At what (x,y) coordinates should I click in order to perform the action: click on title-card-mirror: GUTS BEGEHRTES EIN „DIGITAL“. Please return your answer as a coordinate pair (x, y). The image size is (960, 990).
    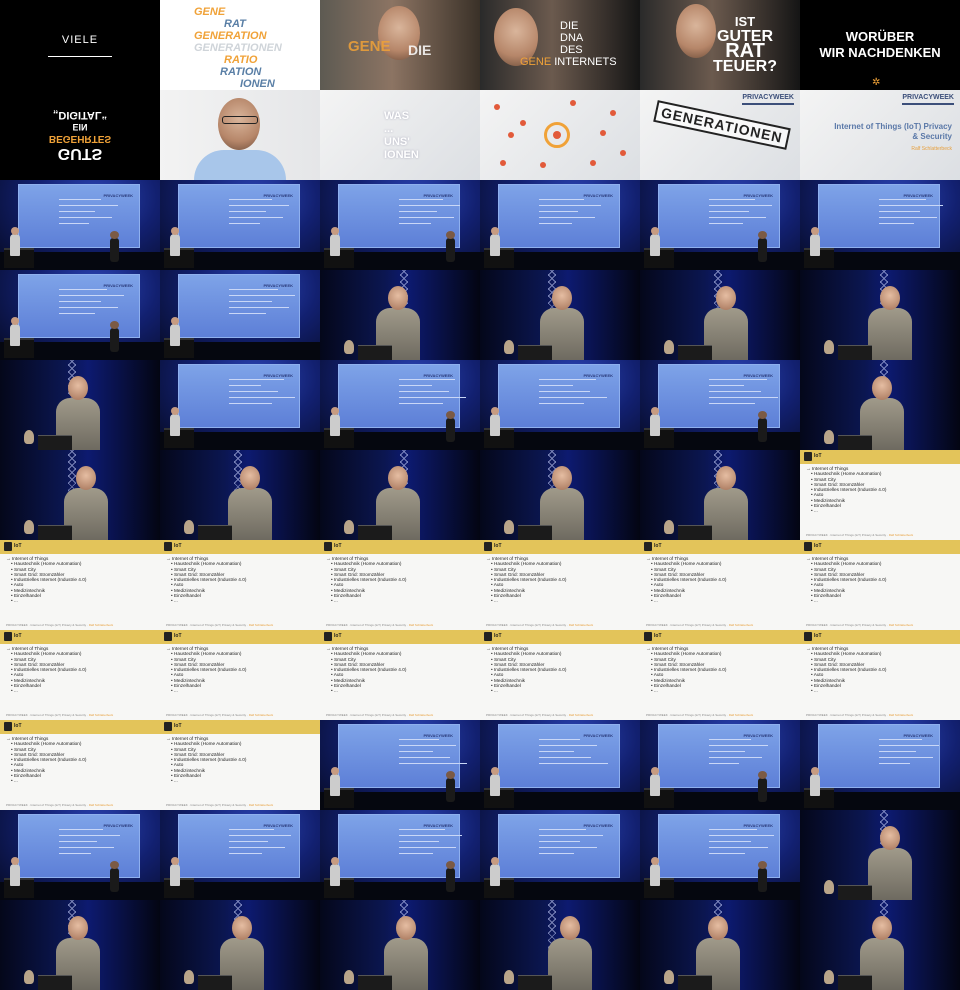
    Looking at the image, I should click on (80, 135).